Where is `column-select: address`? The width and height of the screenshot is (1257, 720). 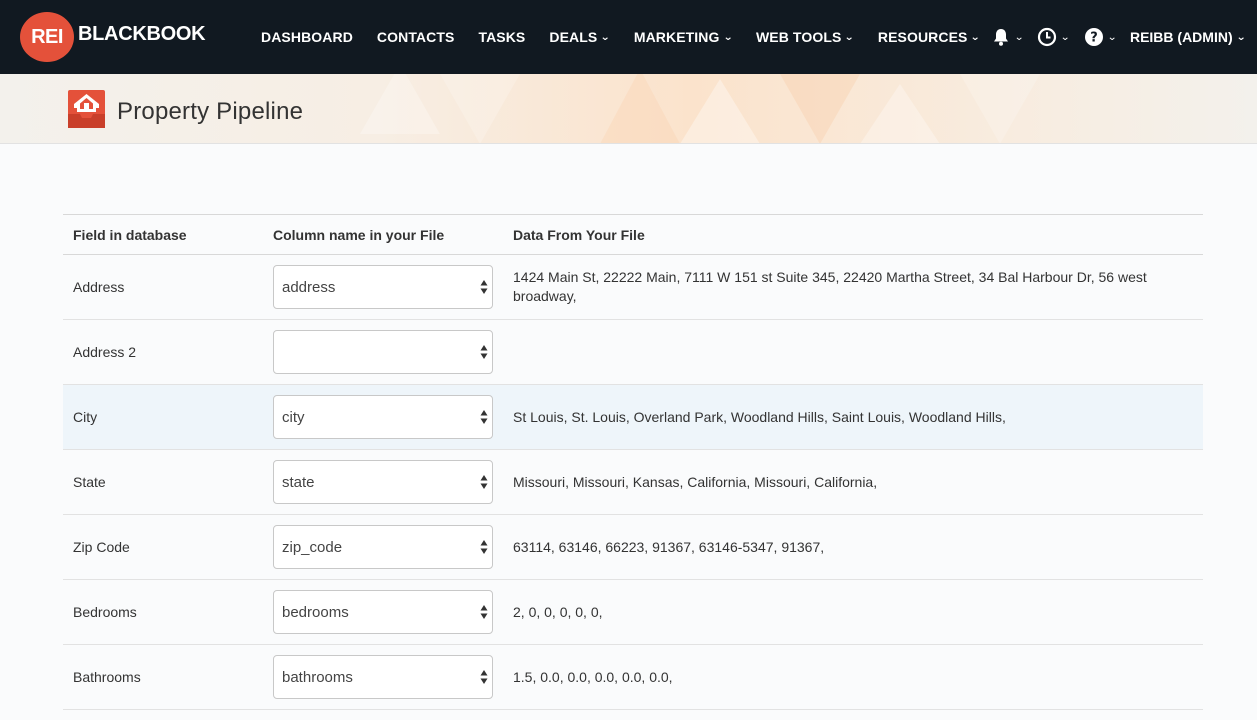
column-select: address is located at coordinates (383, 287).